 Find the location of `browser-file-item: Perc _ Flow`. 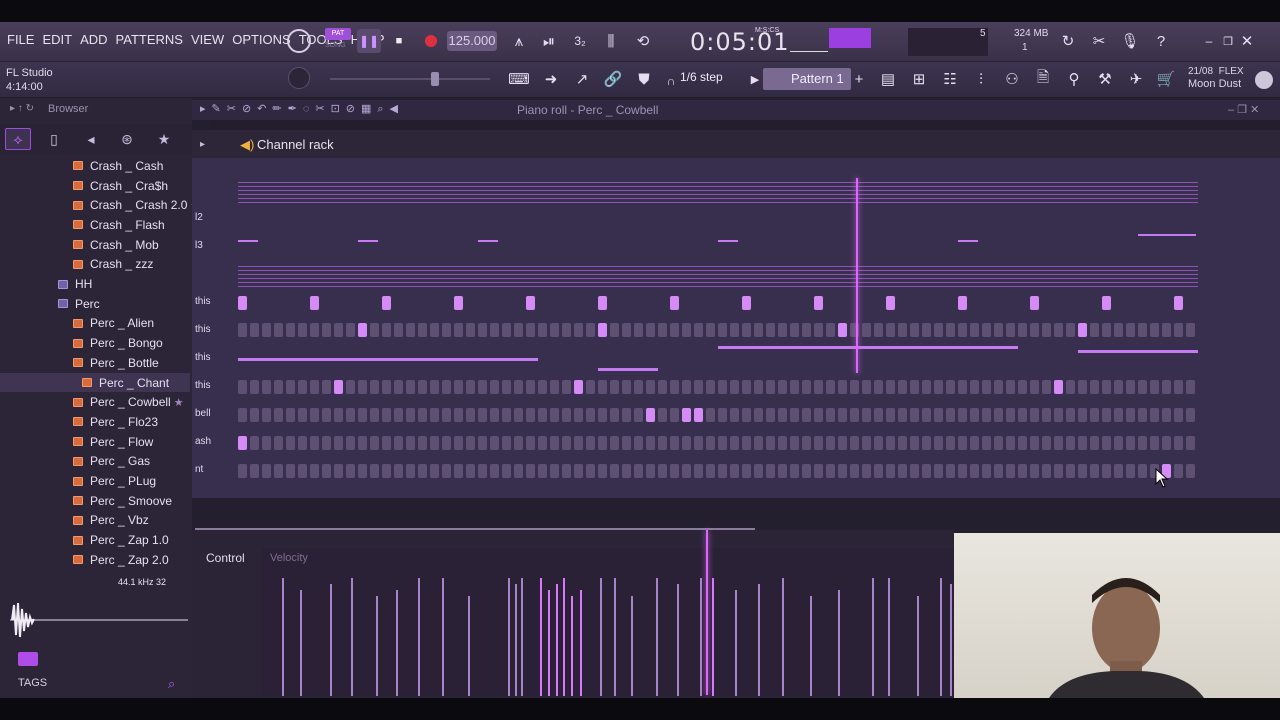

browser-file-item: Perc _ Flow is located at coordinates (113, 442).